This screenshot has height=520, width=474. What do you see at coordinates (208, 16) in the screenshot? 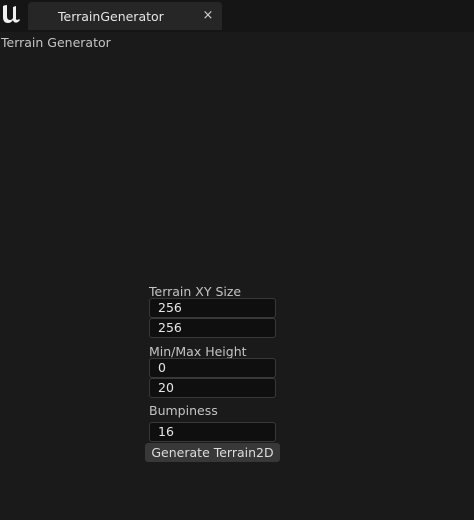
I see `close-icon: ×` at bounding box center [208, 16].